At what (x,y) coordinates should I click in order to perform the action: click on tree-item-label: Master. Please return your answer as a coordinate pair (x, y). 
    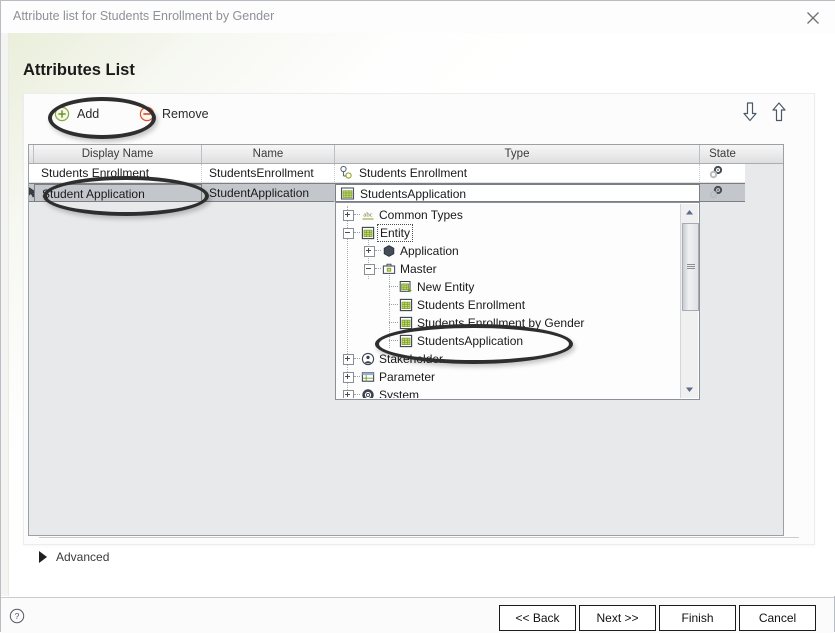
    Looking at the image, I should click on (418, 269).